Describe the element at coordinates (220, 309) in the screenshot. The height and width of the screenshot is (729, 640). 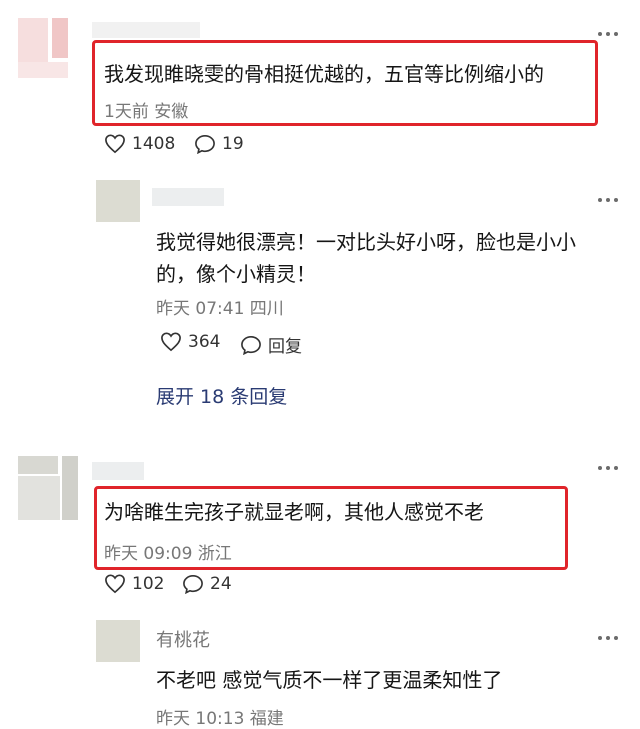
I see `comment-meta: 昨天 07:41 四川` at that location.